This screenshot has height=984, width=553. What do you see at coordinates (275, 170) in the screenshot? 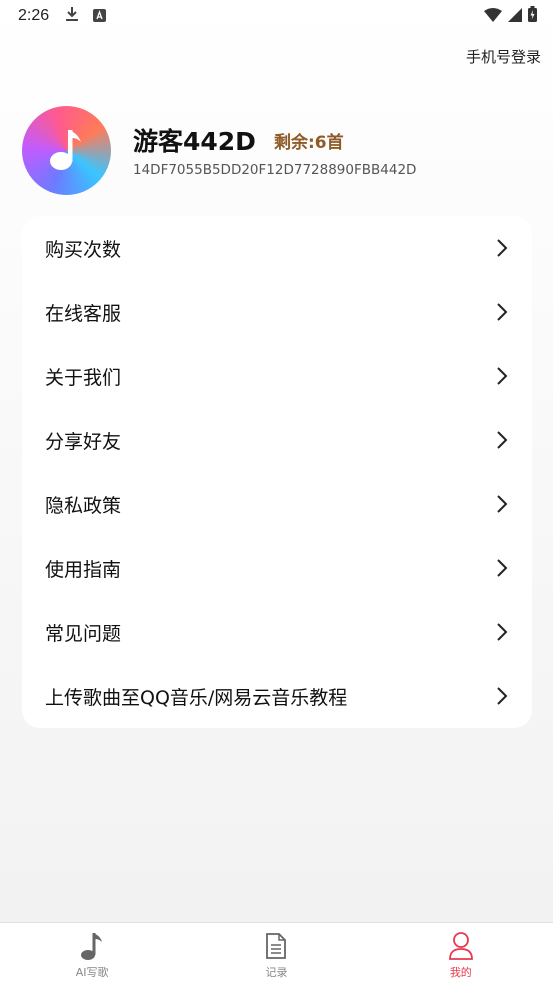
I see `device-id: 14DF7055B5DD20F12D7728890FBB442D` at bounding box center [275, 170].